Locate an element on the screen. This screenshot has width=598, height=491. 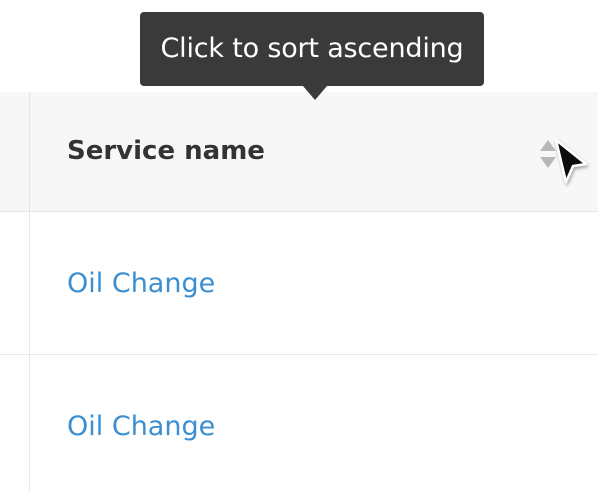
column-header-label: Service name is located at coordinates (166, 151).